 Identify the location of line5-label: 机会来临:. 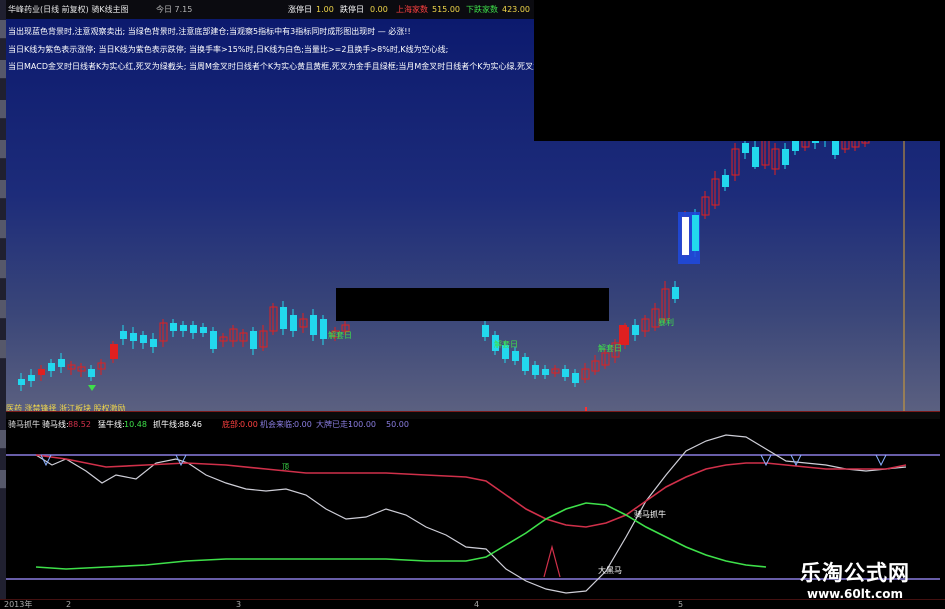
(277, 424).